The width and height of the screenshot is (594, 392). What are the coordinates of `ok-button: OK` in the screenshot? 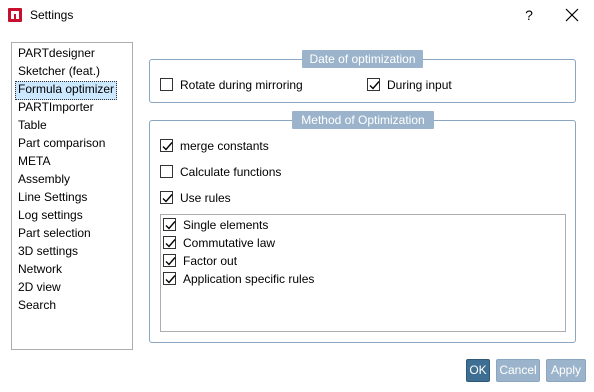 It's located at (478, 370).